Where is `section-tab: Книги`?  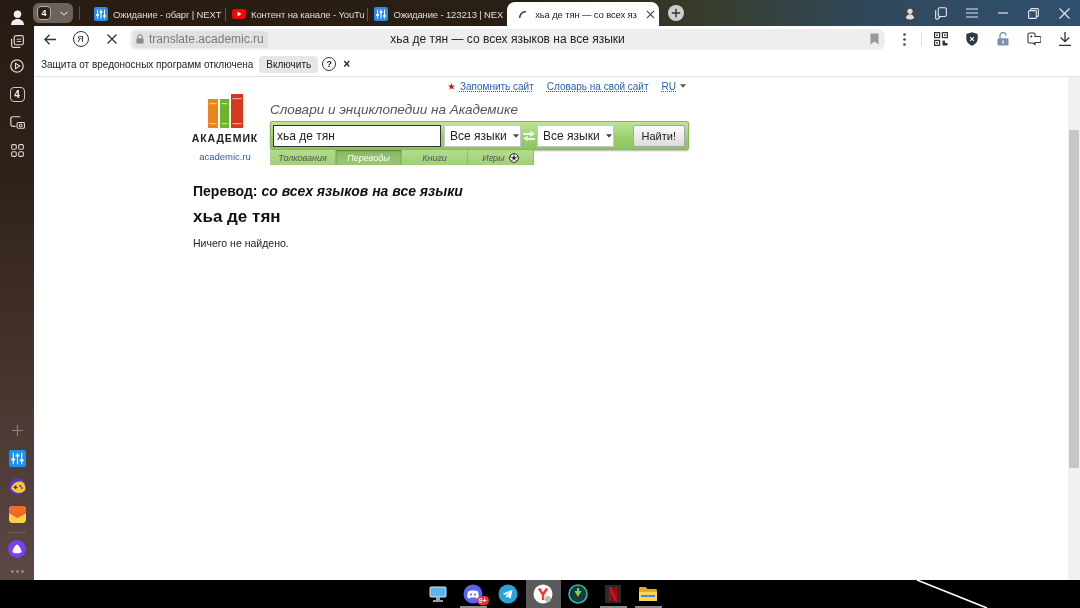 section-tab: Книги is located at coordinates (435, 157).